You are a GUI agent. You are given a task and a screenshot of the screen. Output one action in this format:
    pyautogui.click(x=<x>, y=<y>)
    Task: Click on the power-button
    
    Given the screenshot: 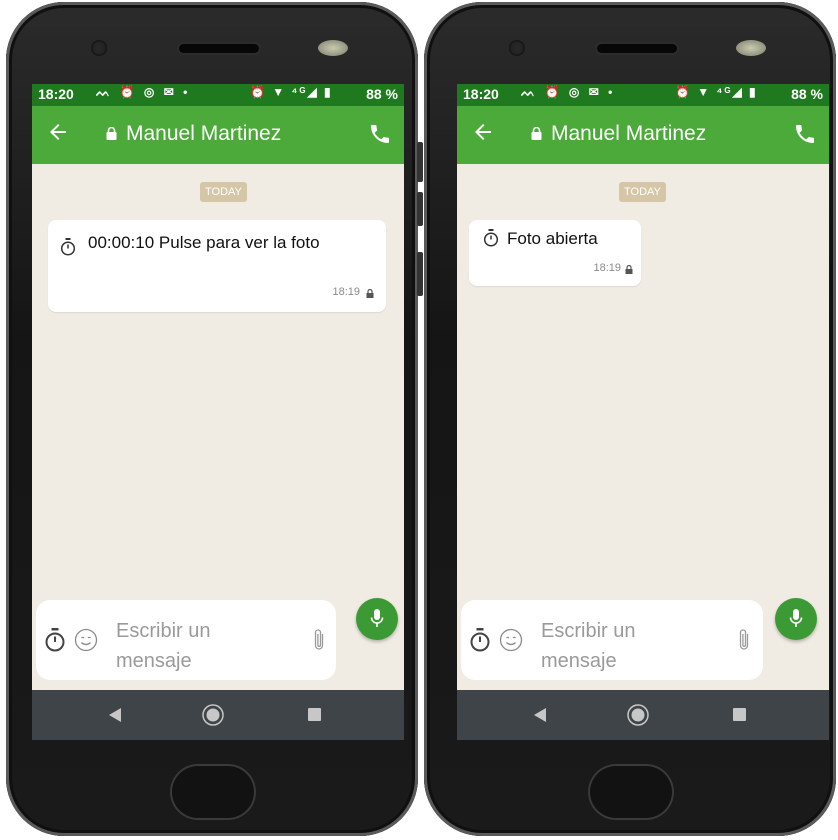 What is the action you would take?
    pyautogui.click(x=420, y=274)
    